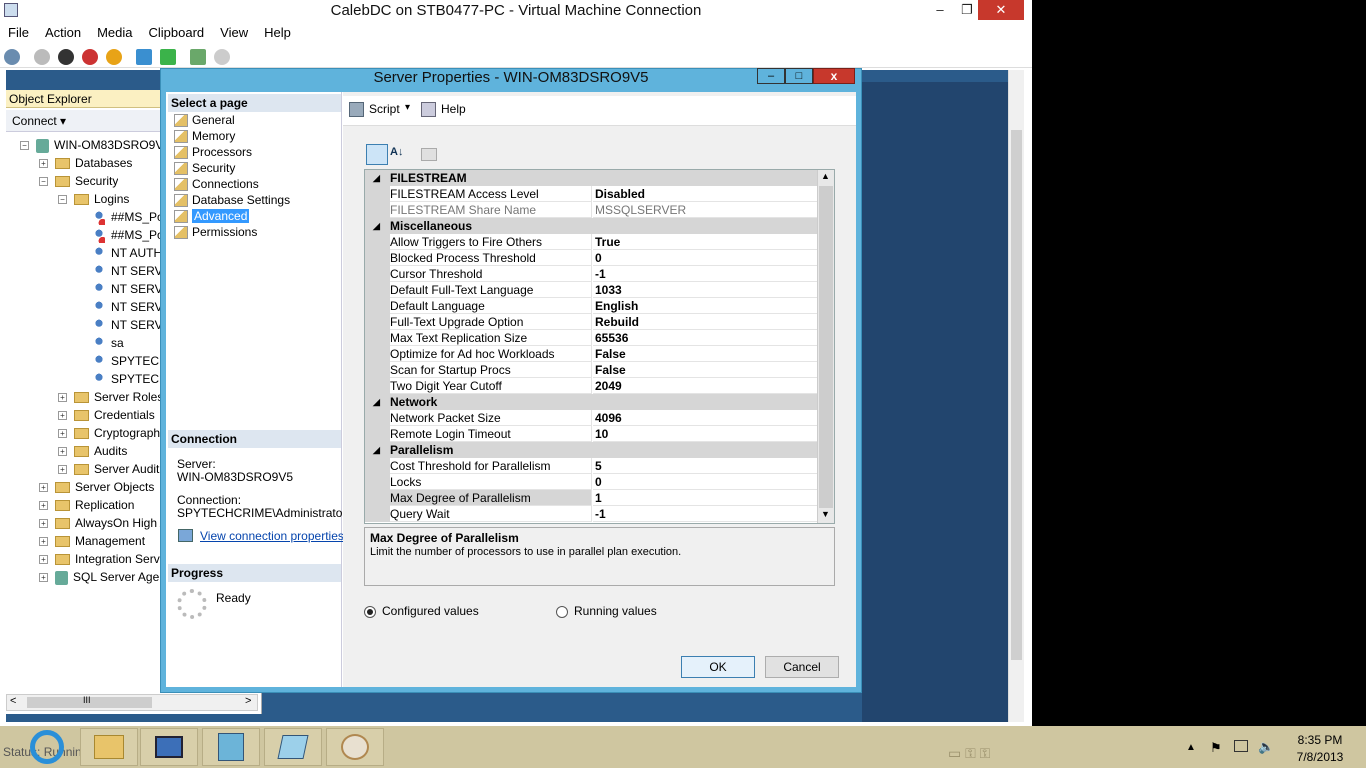  I want to click on page-item-advanced: Advanced, so click(212, 216).